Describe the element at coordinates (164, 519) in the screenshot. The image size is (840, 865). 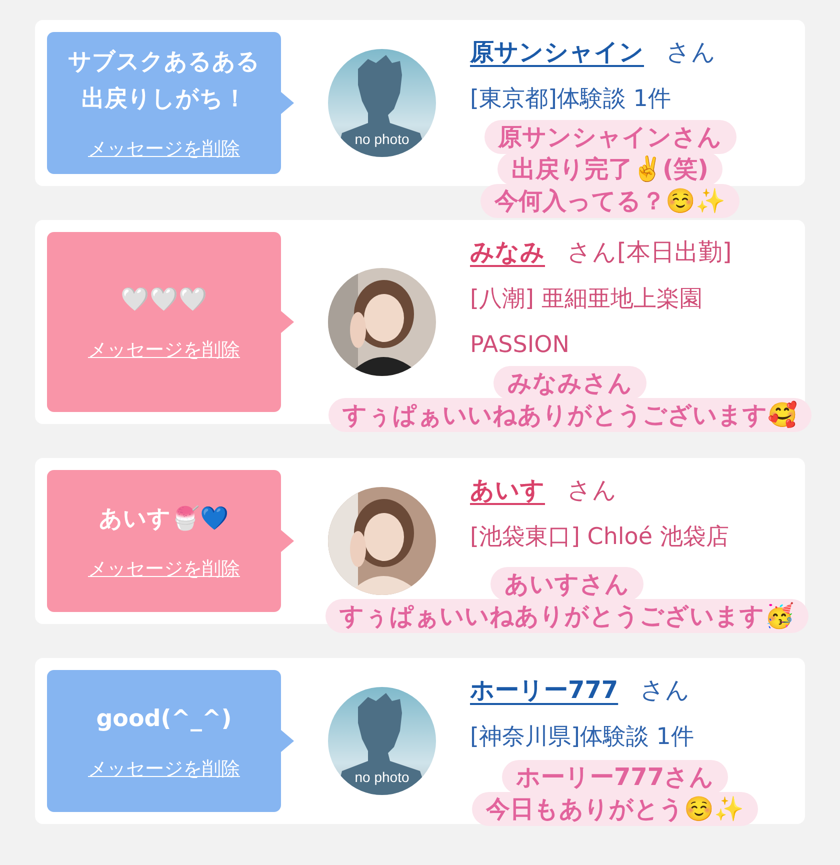
I see `message-text: あいす🍧💙` at that location.